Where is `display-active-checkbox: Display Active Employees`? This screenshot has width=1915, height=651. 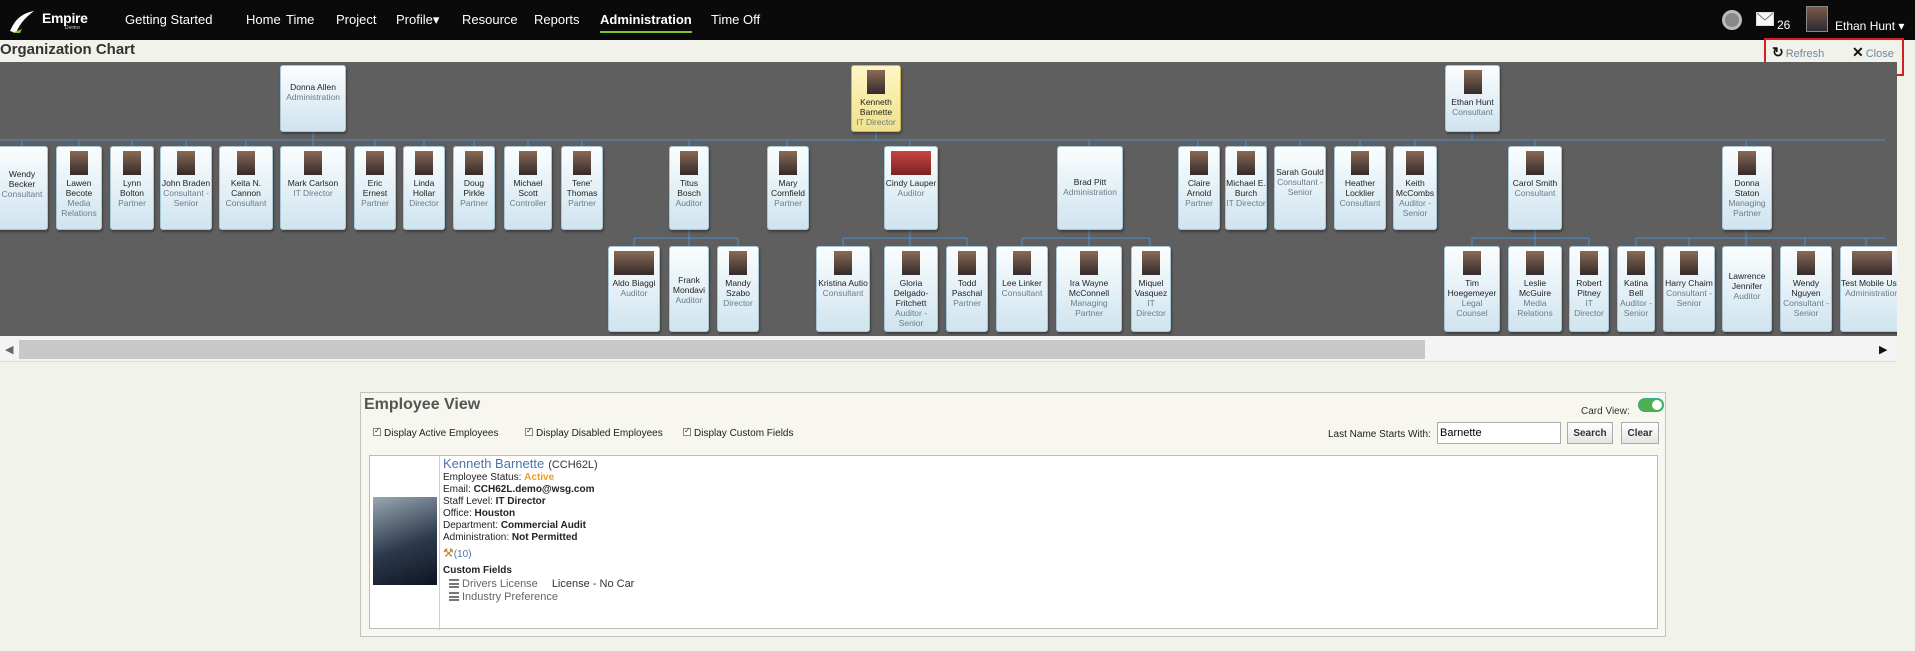 display-active-checkbox: Display Active Employees is located at coordinates (436, 432).